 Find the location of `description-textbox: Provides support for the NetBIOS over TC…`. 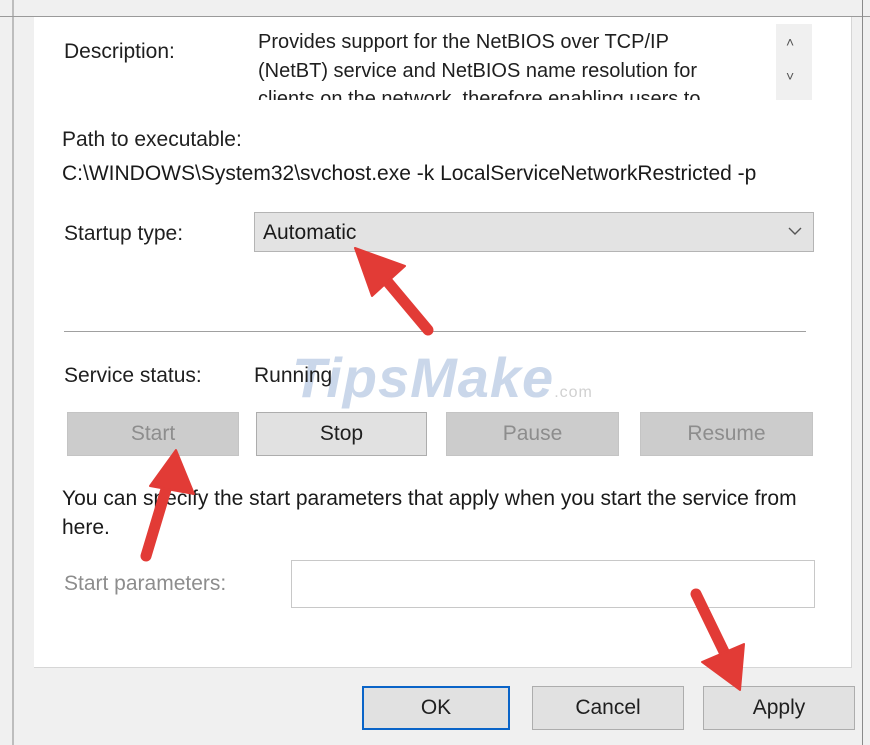

description-textbox: Provides support for the NetBIOS over TC… is located at coordinates (533, 62).